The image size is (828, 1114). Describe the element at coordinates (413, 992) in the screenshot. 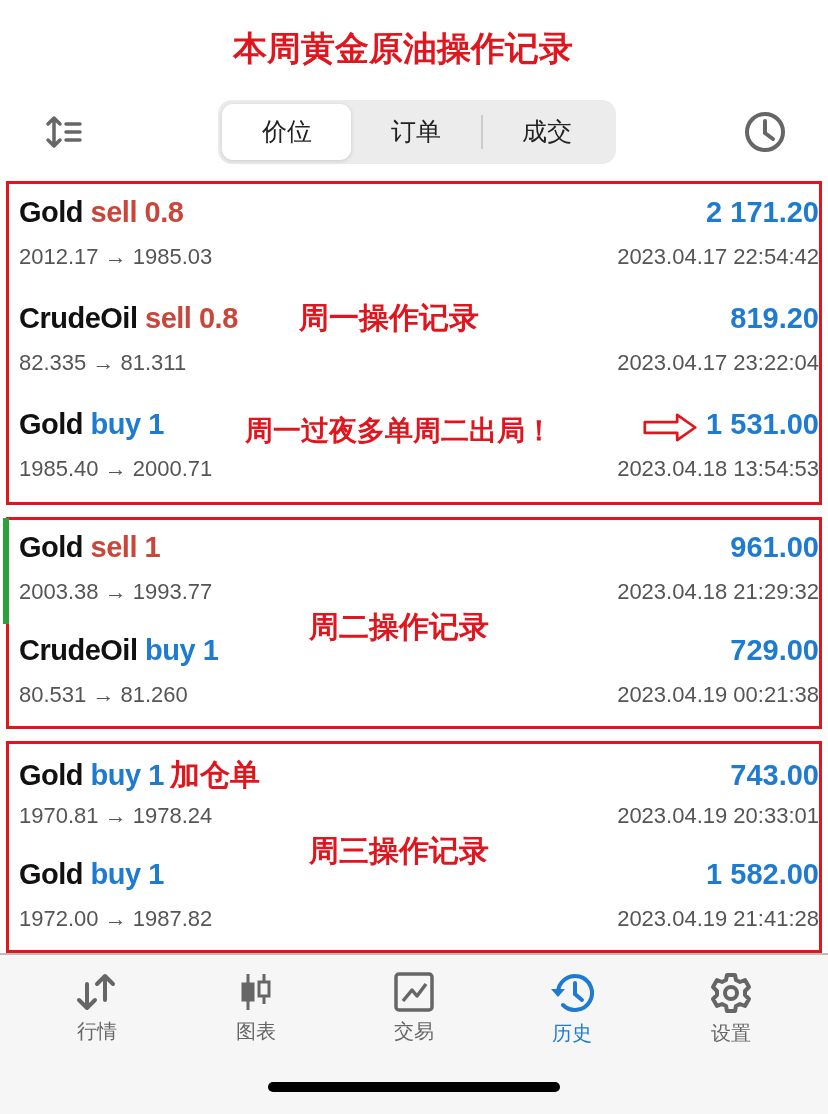

I see `trend-chart-icon` at that location.